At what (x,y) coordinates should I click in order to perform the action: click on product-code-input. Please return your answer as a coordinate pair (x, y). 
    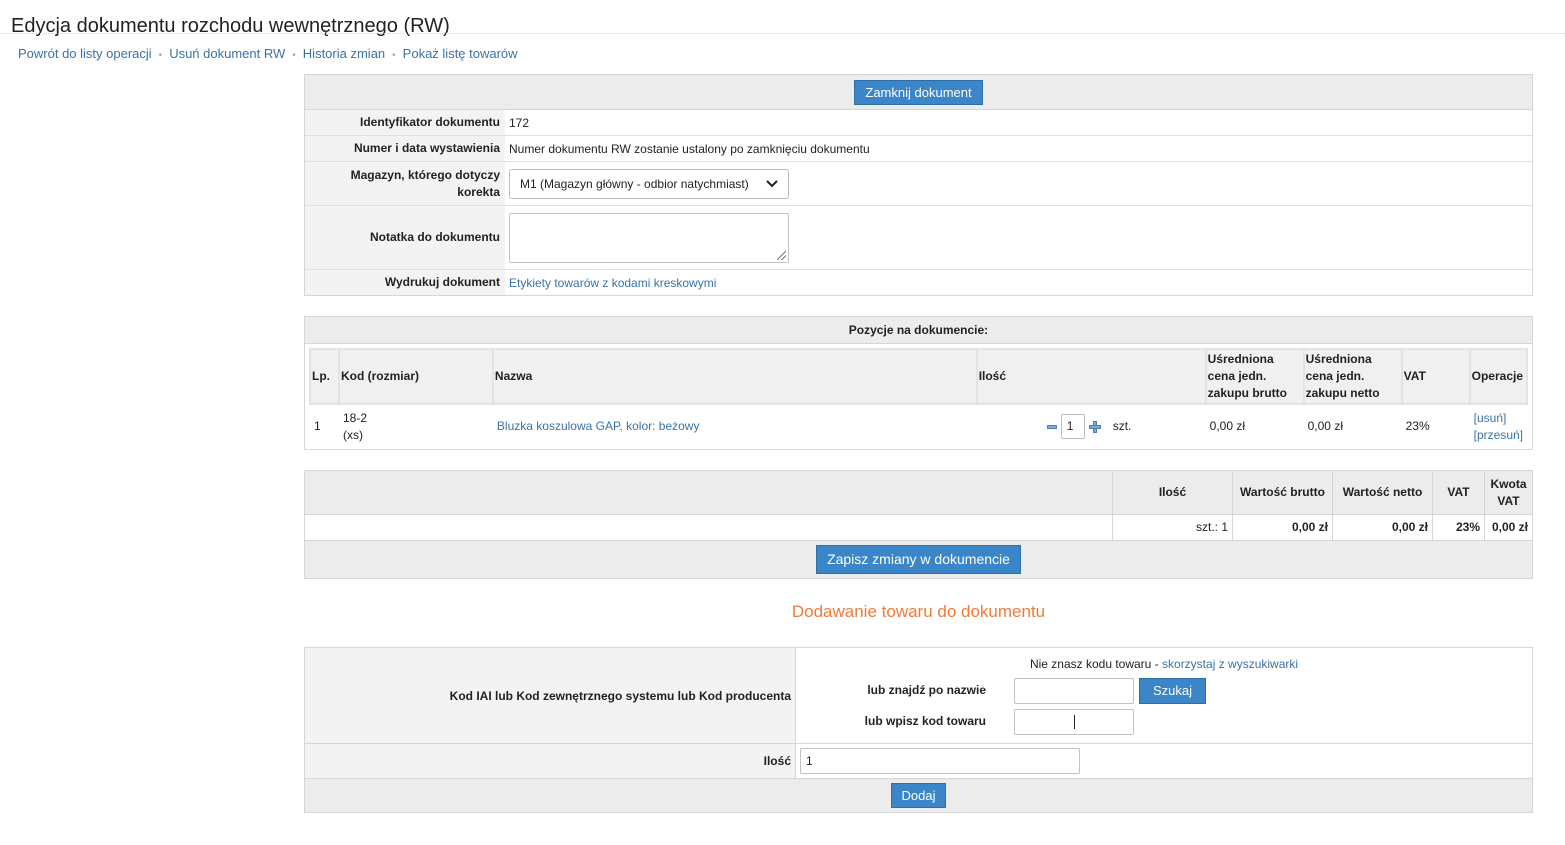
    Looking at the image, I should click on (1074, 722).